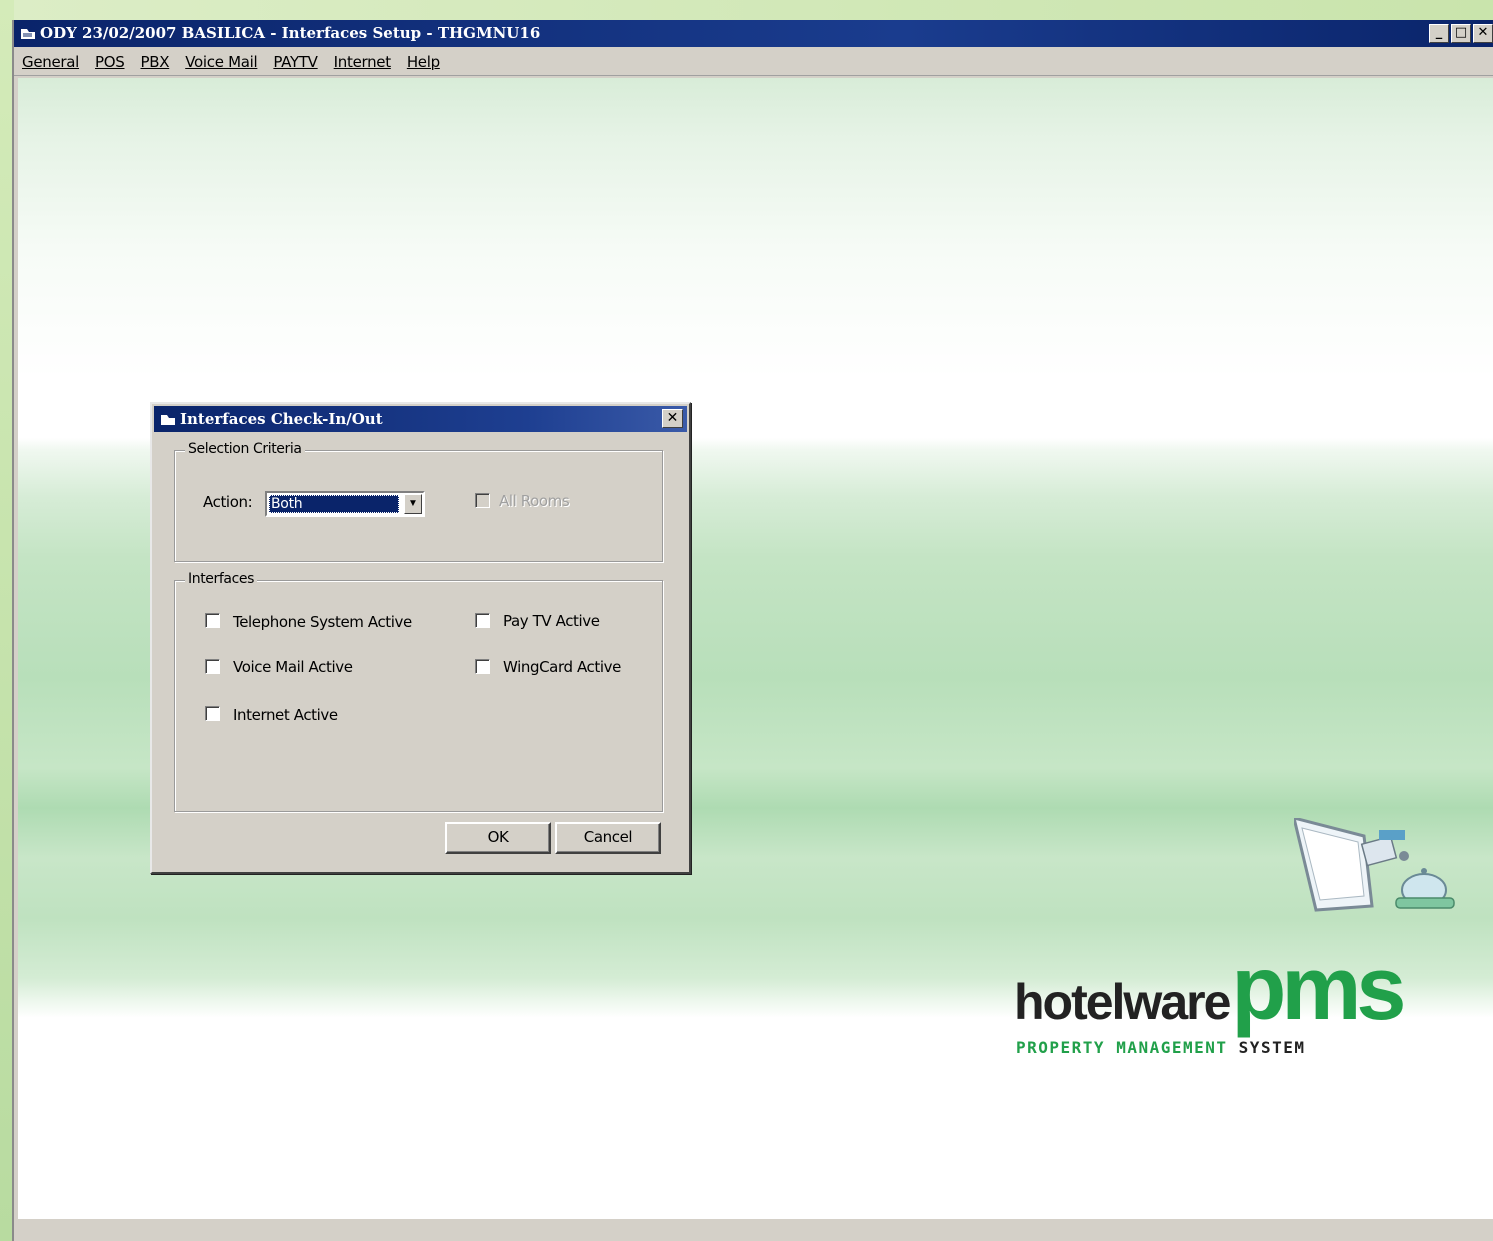 The height and width of the screenshot is (1241, 1493). I want to click on dialog-icon, so click(168, 420).